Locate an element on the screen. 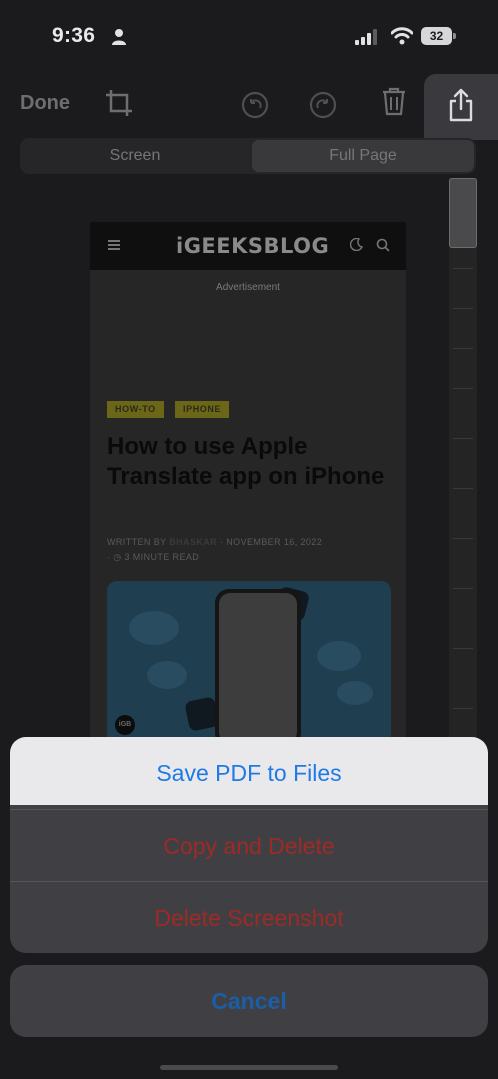  advertisement-label: Advertisement is located at coordinates (248, 287).